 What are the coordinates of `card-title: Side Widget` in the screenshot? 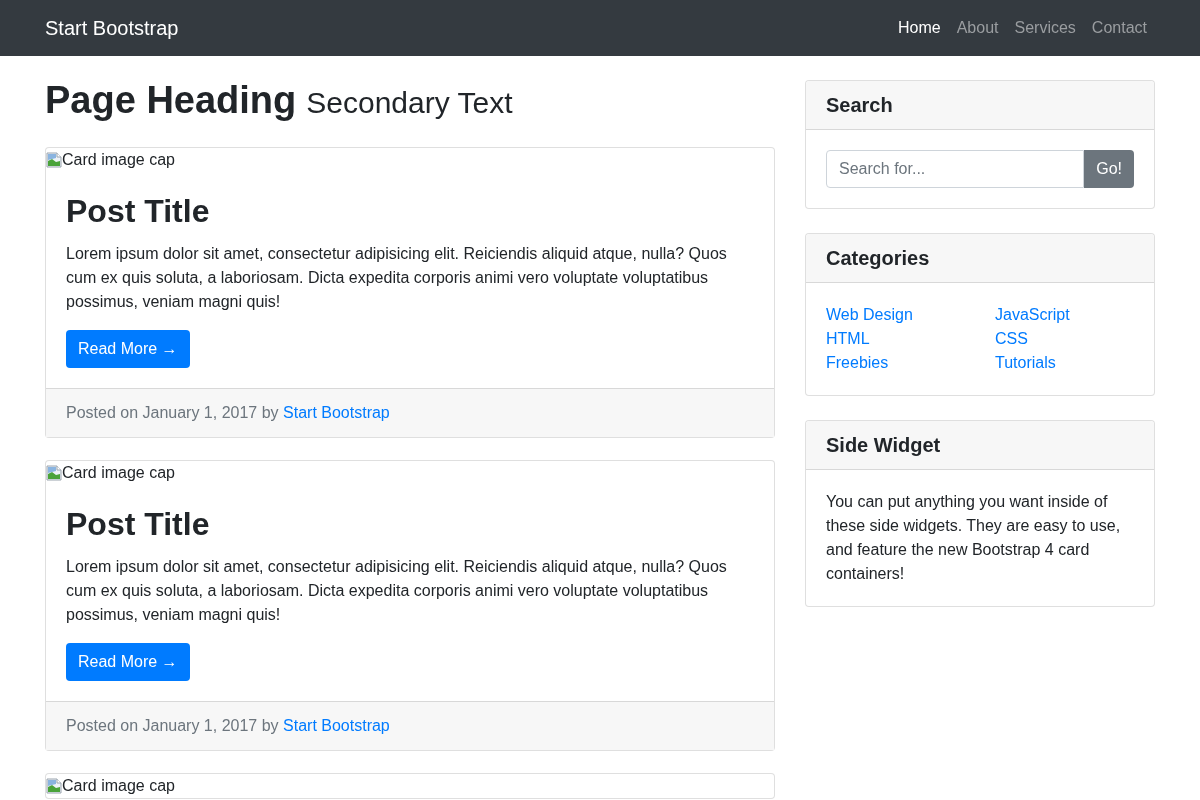 It's located at (883, 445).